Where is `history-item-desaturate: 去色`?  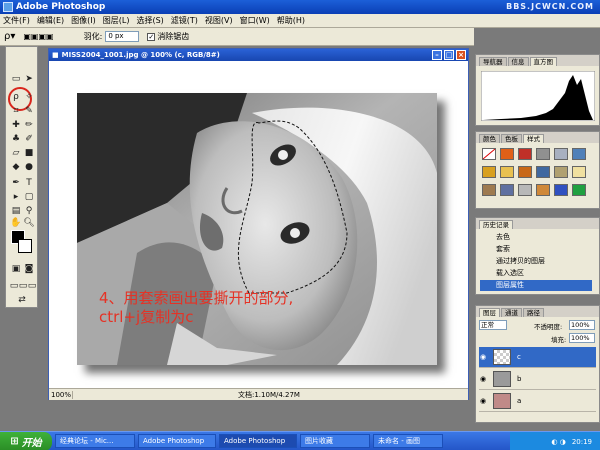 history-item-desaturate: 去色 is located at coordinates (536, 237).